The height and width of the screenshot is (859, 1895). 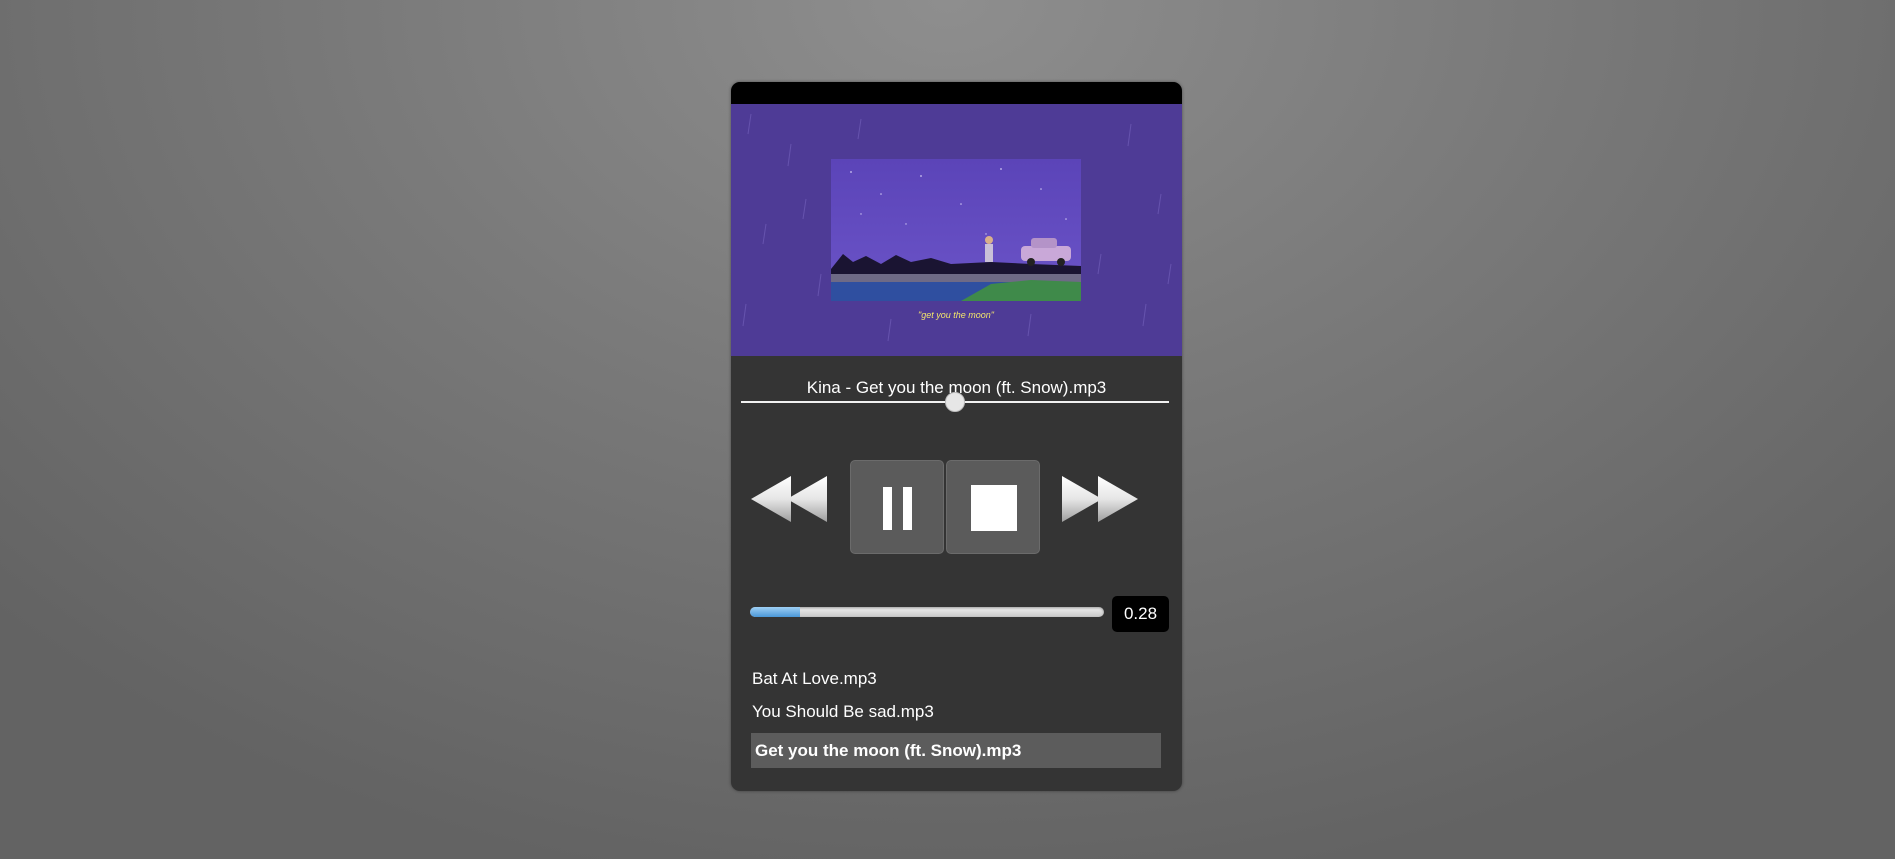 What do you see at coordinates (1140, 614) in the screenshot?
I see `volume-value: 0.28` at bounding box center [1140, 614].